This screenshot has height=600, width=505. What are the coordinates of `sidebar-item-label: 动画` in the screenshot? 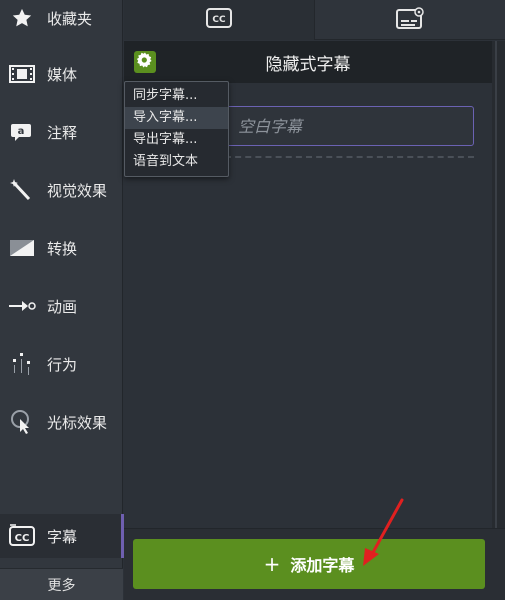 It's located at (62, 306).